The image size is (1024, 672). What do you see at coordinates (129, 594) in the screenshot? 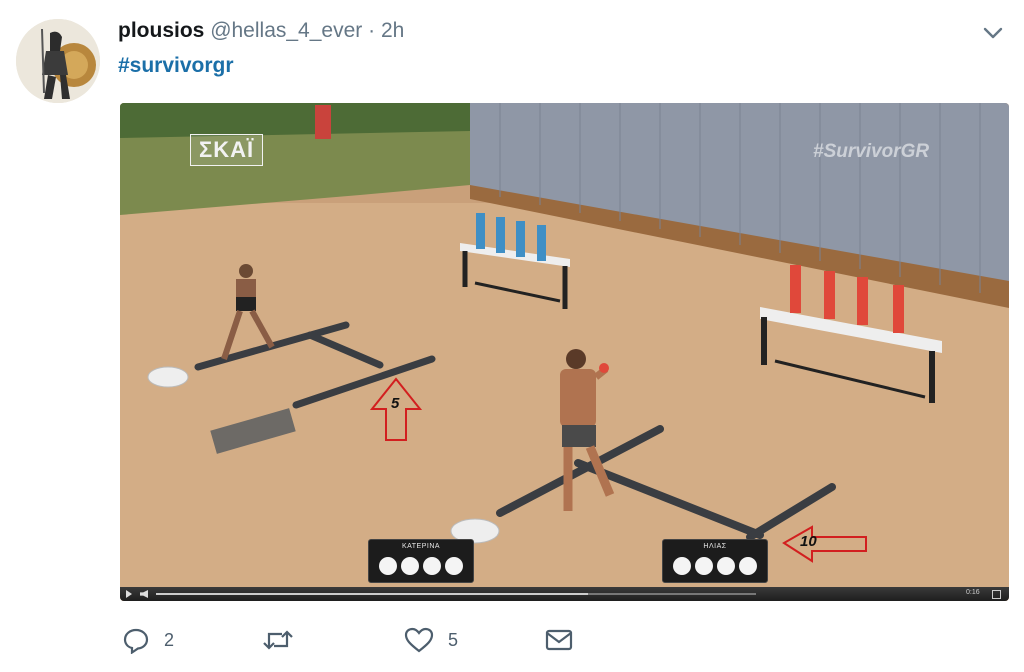
I see `play-icon` at bounding box center [129, 594].